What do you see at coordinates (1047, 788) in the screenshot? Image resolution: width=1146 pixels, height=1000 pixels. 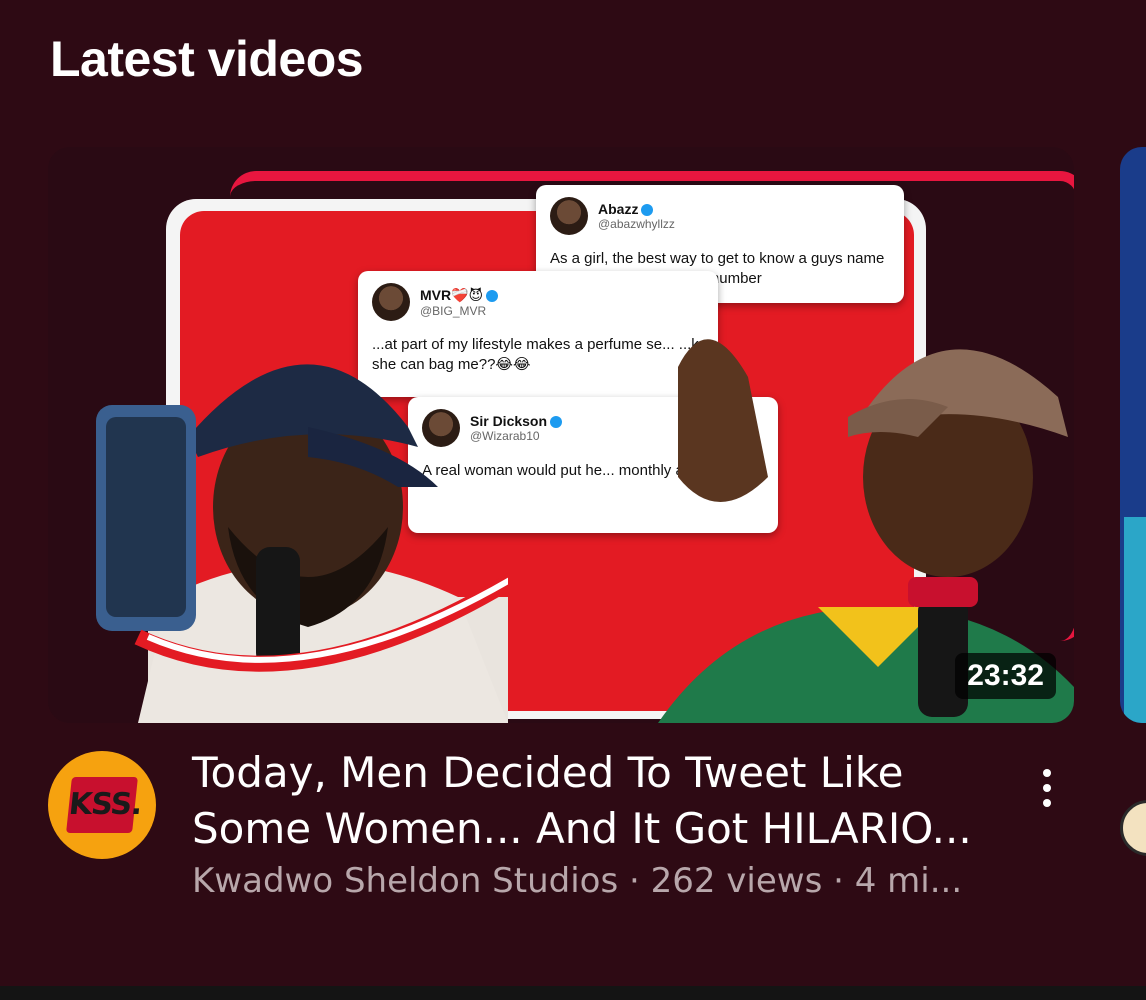 I see `more-vertical-icon` at bounding box center [1047, 788].